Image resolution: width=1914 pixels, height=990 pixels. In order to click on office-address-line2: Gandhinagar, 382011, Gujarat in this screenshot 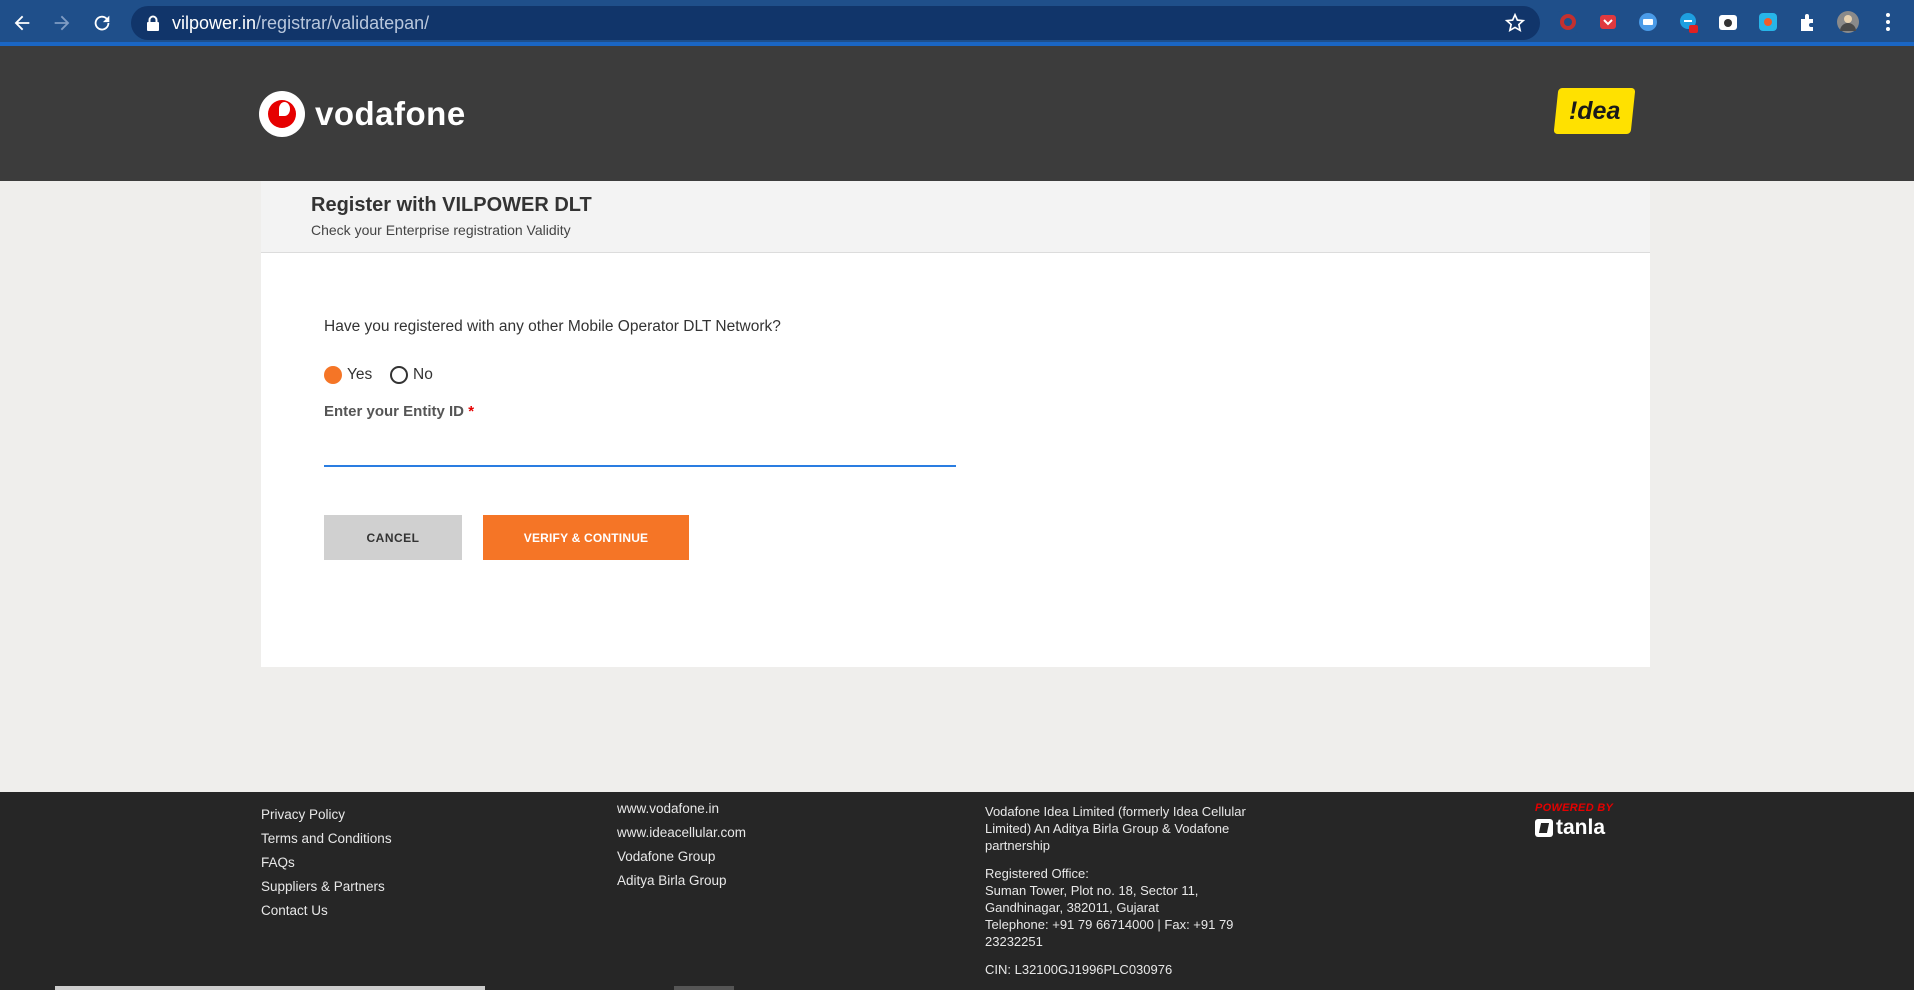, I will do `click(1072, 907)`.